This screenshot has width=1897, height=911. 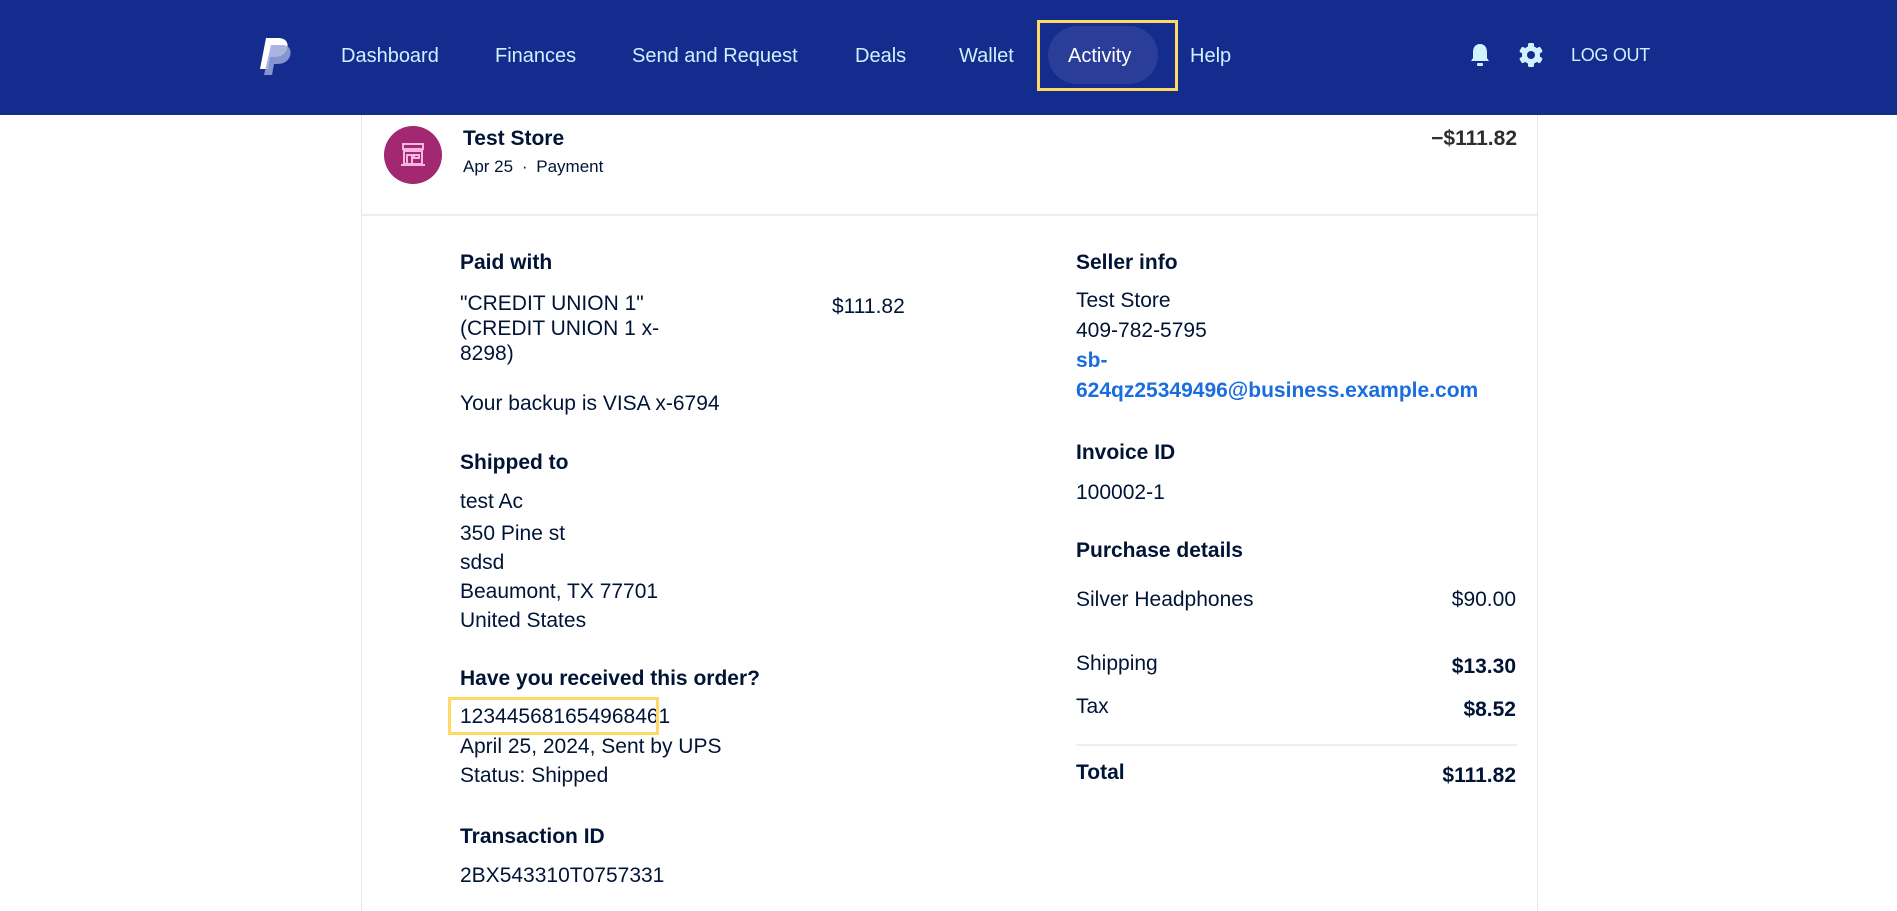 What do you see at coordinates (570, 166) in the screenshot?
I see `transaction-type: Payment` at bounding box center [570, 166].